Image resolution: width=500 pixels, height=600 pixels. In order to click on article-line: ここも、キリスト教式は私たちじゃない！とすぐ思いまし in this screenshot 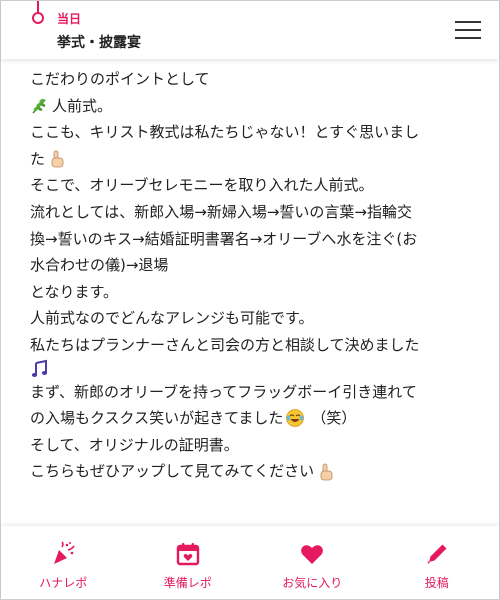, I will do `click(255, 132)`.